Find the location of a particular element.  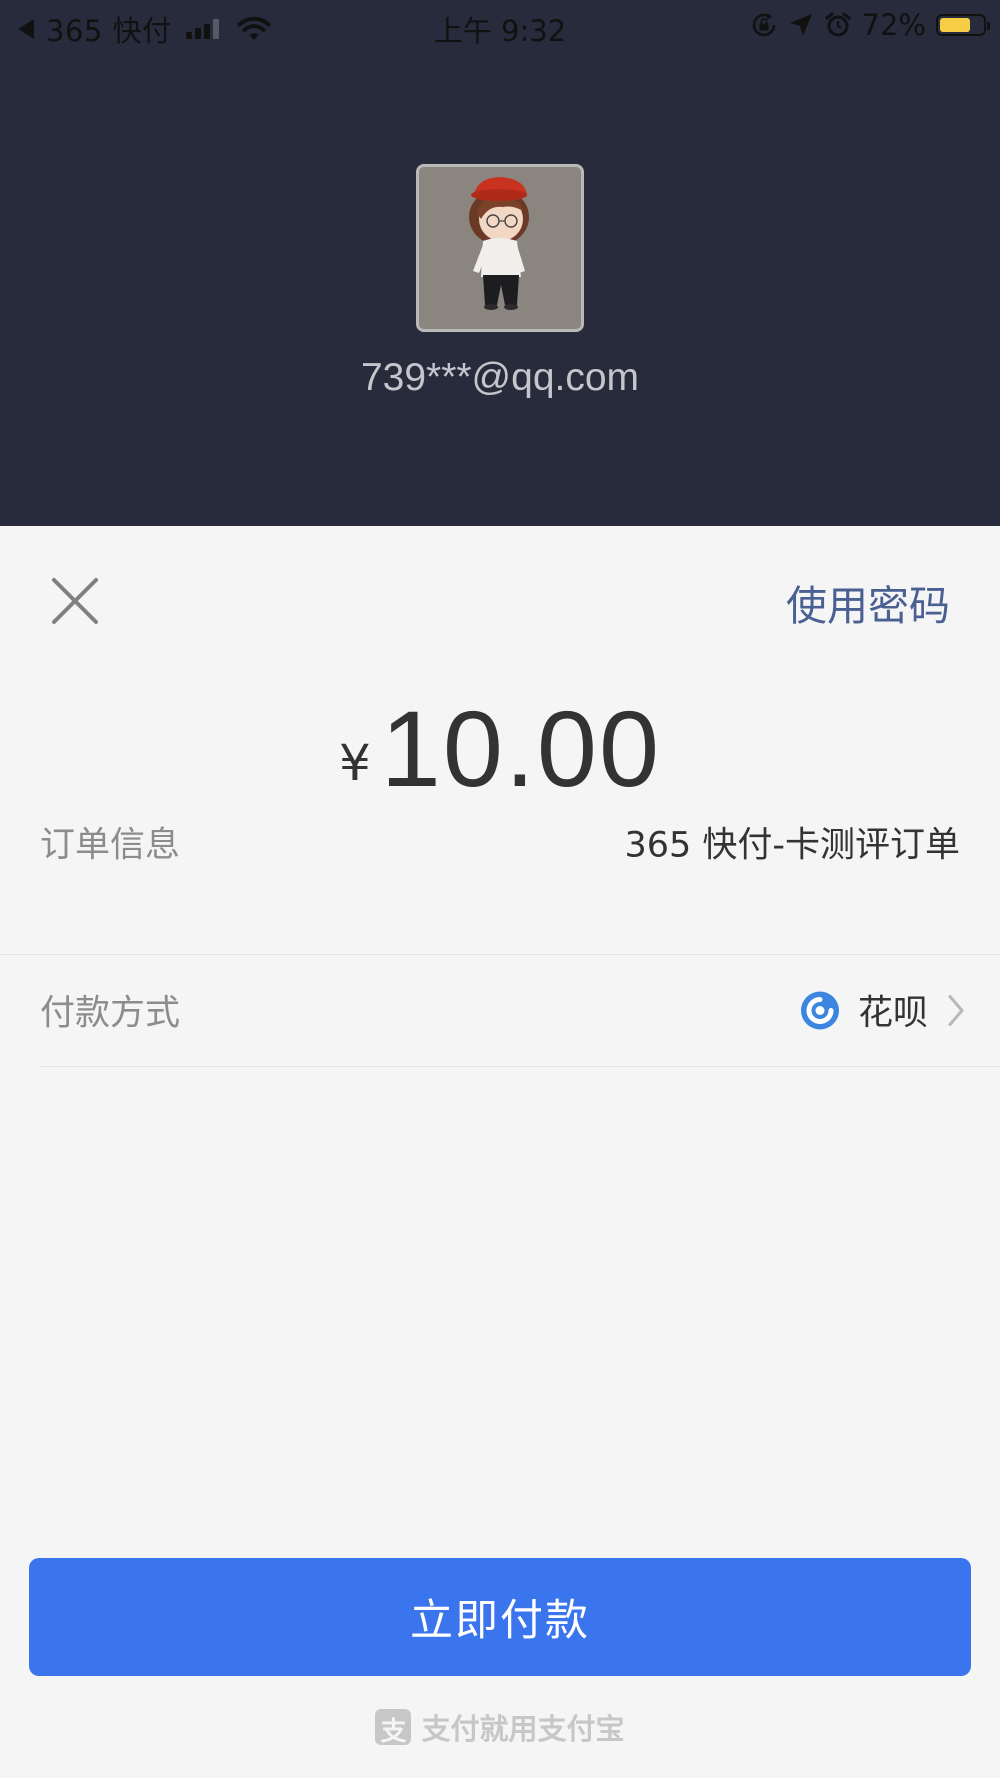

pay-now-button: 立即付款 is located at coordinates (500, 1617).